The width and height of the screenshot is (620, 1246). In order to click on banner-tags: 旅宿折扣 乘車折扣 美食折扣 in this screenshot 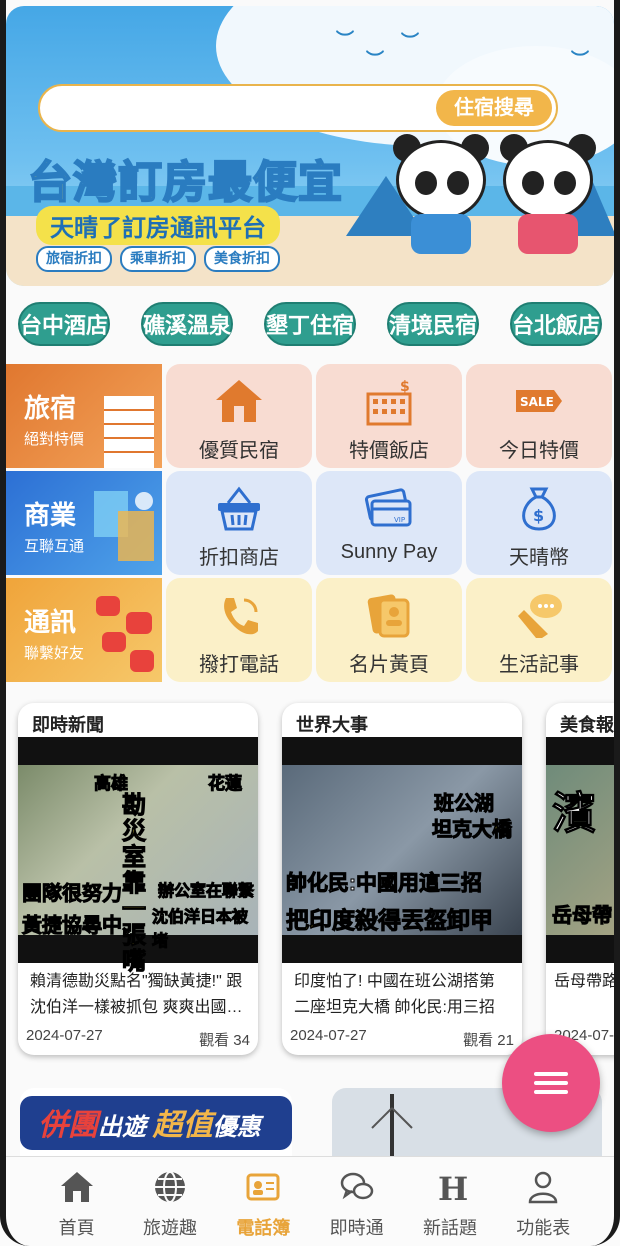, I will do `click(158, 259)`.